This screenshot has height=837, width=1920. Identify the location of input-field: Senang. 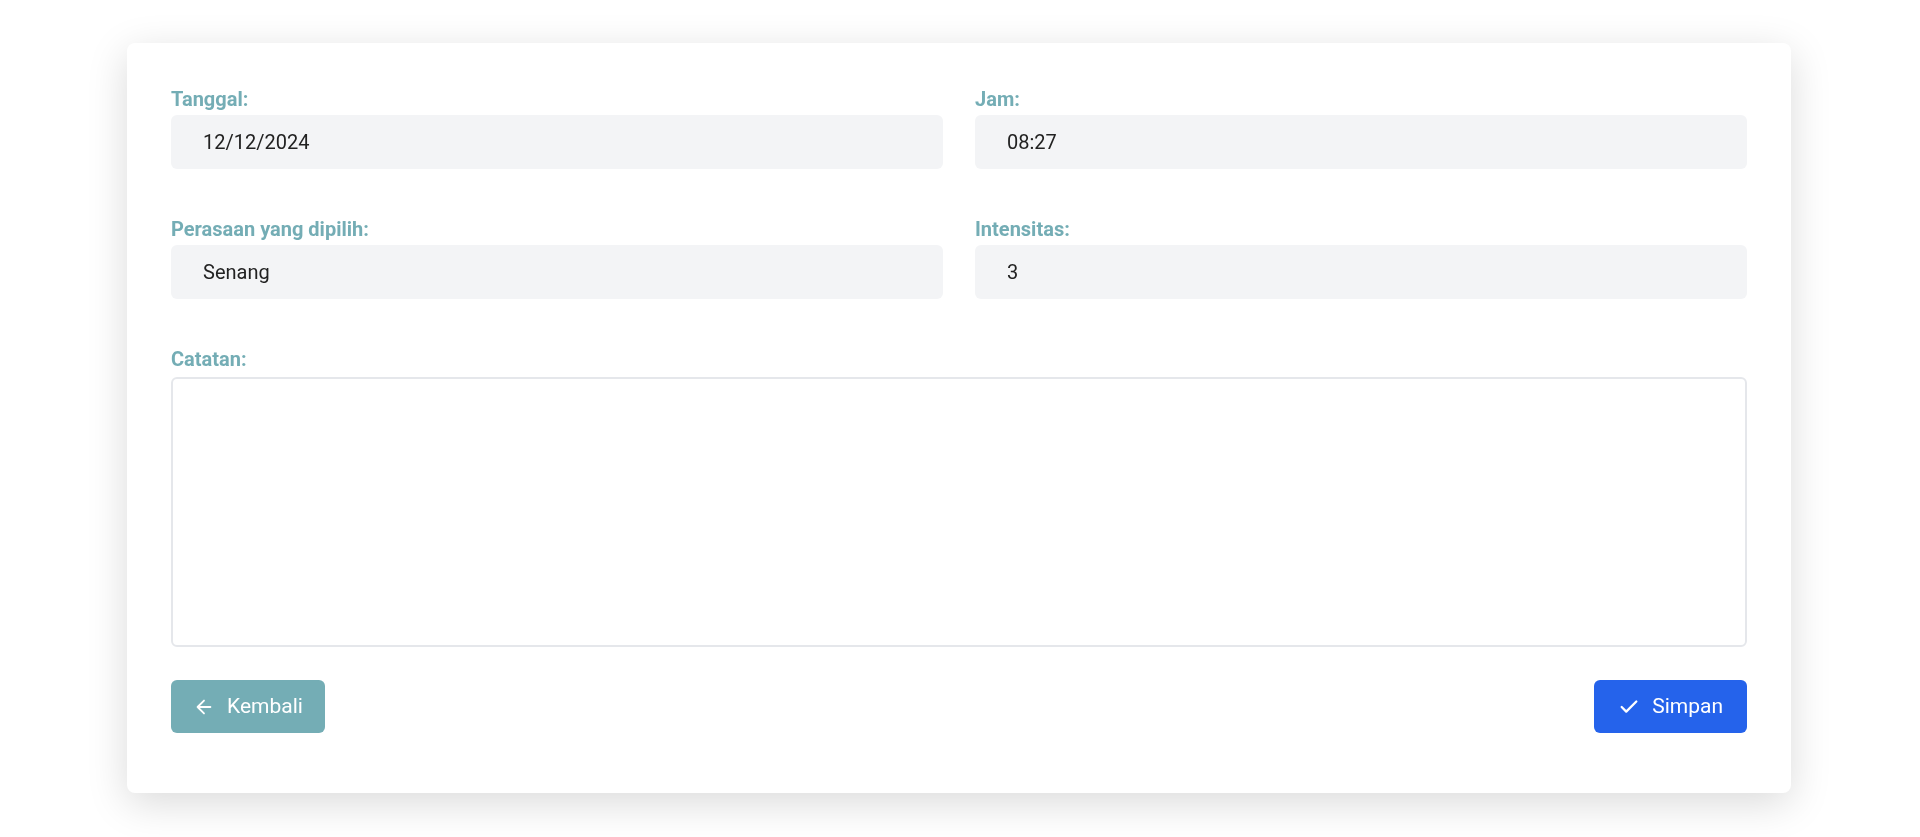
(557, 272).